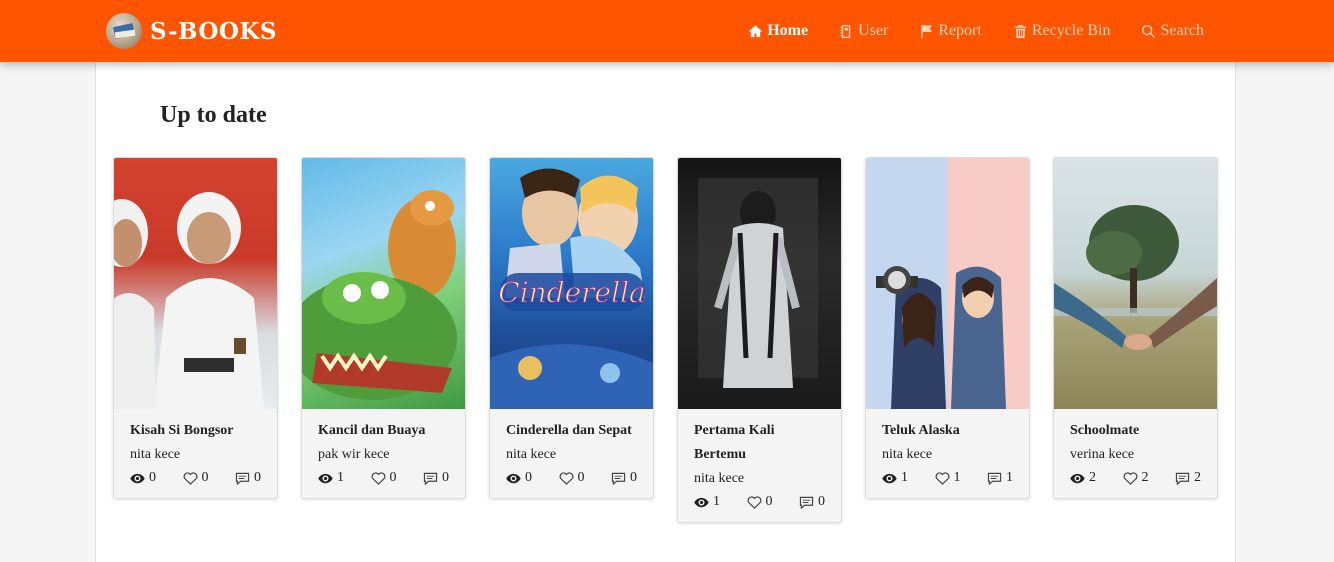 This screenshot has width=1334, height=562. What do you see at coordinates (947, 453) in the screenshot?
I see `card-body: Teluk Alaska nita kece 1 1 1` at bounding box center [947, 453].